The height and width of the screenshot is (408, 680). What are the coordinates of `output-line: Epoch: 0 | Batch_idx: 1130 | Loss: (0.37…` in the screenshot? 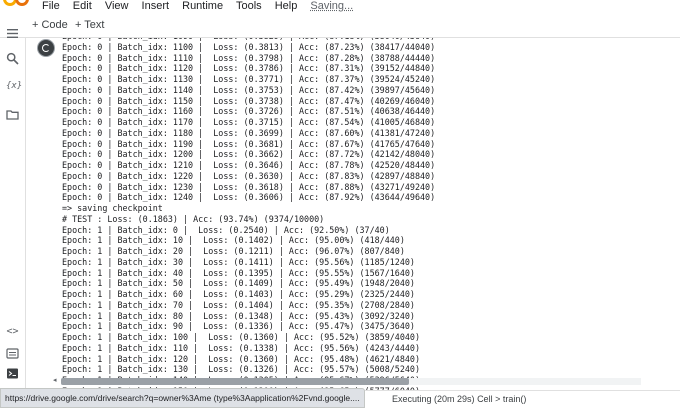 It's located at (249, 79).